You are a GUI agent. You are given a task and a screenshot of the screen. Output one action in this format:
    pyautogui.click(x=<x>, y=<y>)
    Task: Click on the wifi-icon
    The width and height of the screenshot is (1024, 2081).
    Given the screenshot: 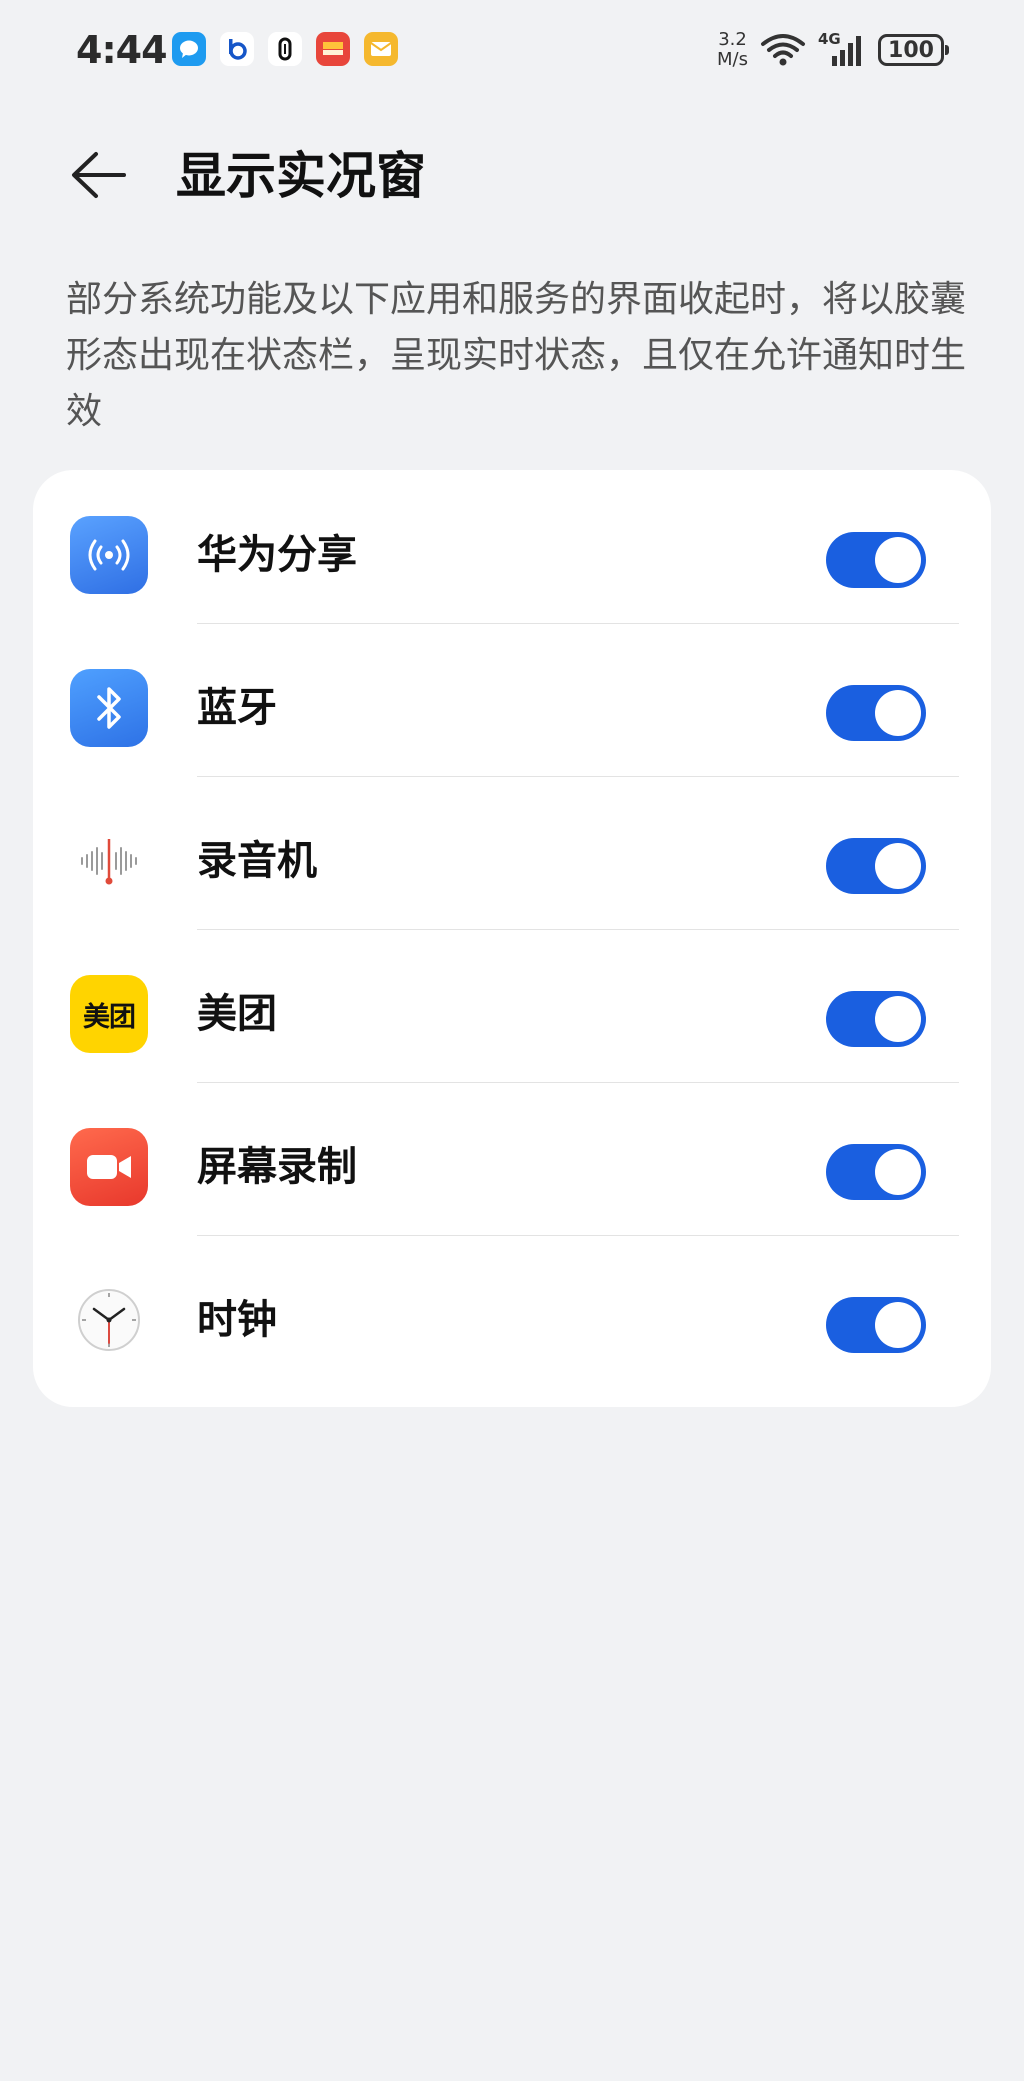 What is the action you would take?
    pyautogui.click(x=783, y=50)
    